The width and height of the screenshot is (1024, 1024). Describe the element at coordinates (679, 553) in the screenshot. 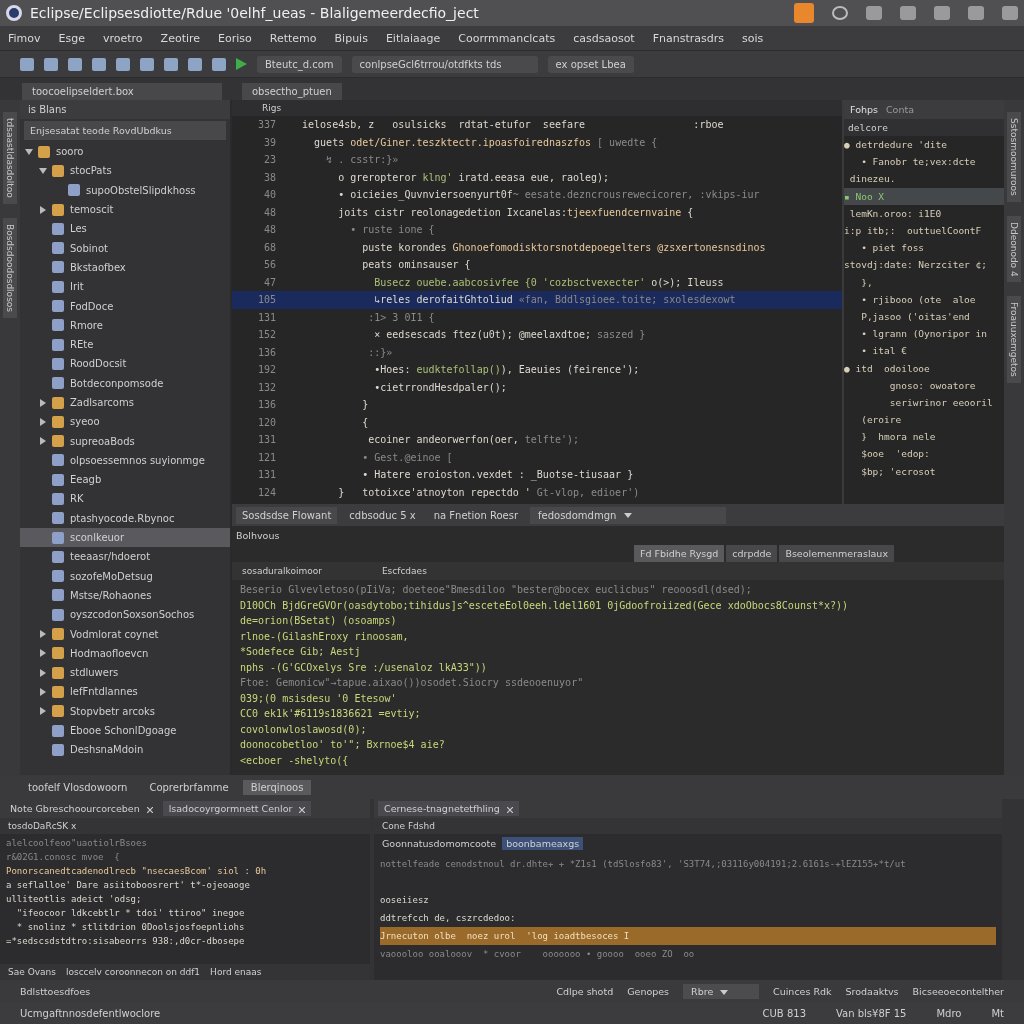

I see `console-action-button: Fd Fbidhe Rysgd` at that location.